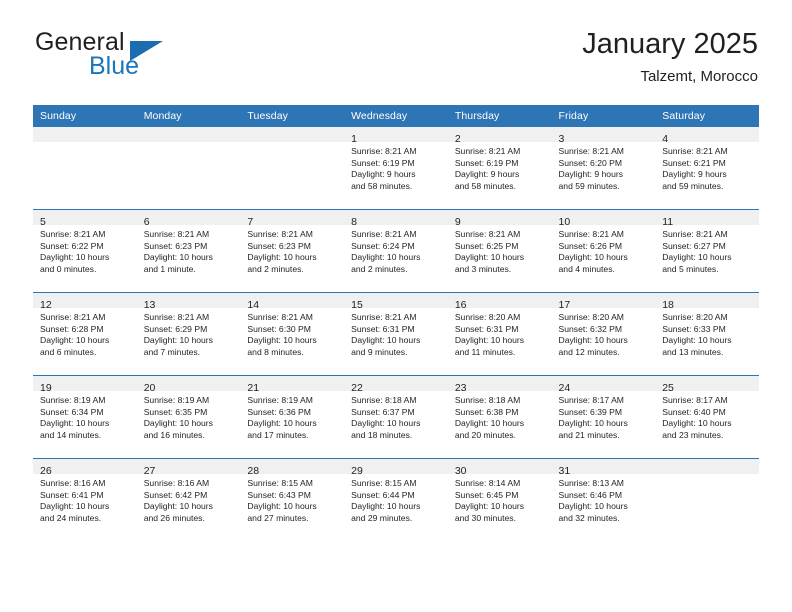  What do you see at coordinates (690, 268) in the screenshot?
I see `daylight-text-line2: and 5 minutes.` at bounding box center [690, 268].